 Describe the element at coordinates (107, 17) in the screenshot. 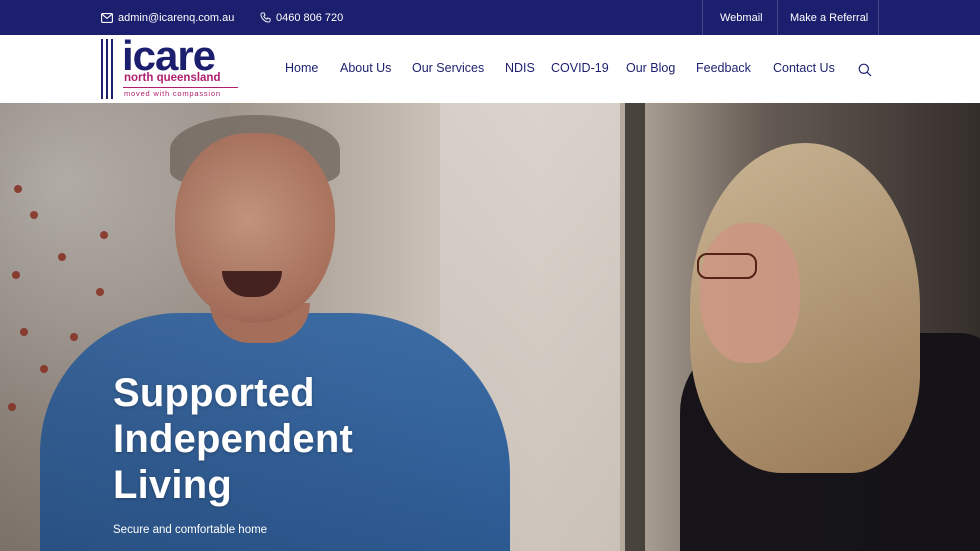

I see `envelope-icon` at that location.